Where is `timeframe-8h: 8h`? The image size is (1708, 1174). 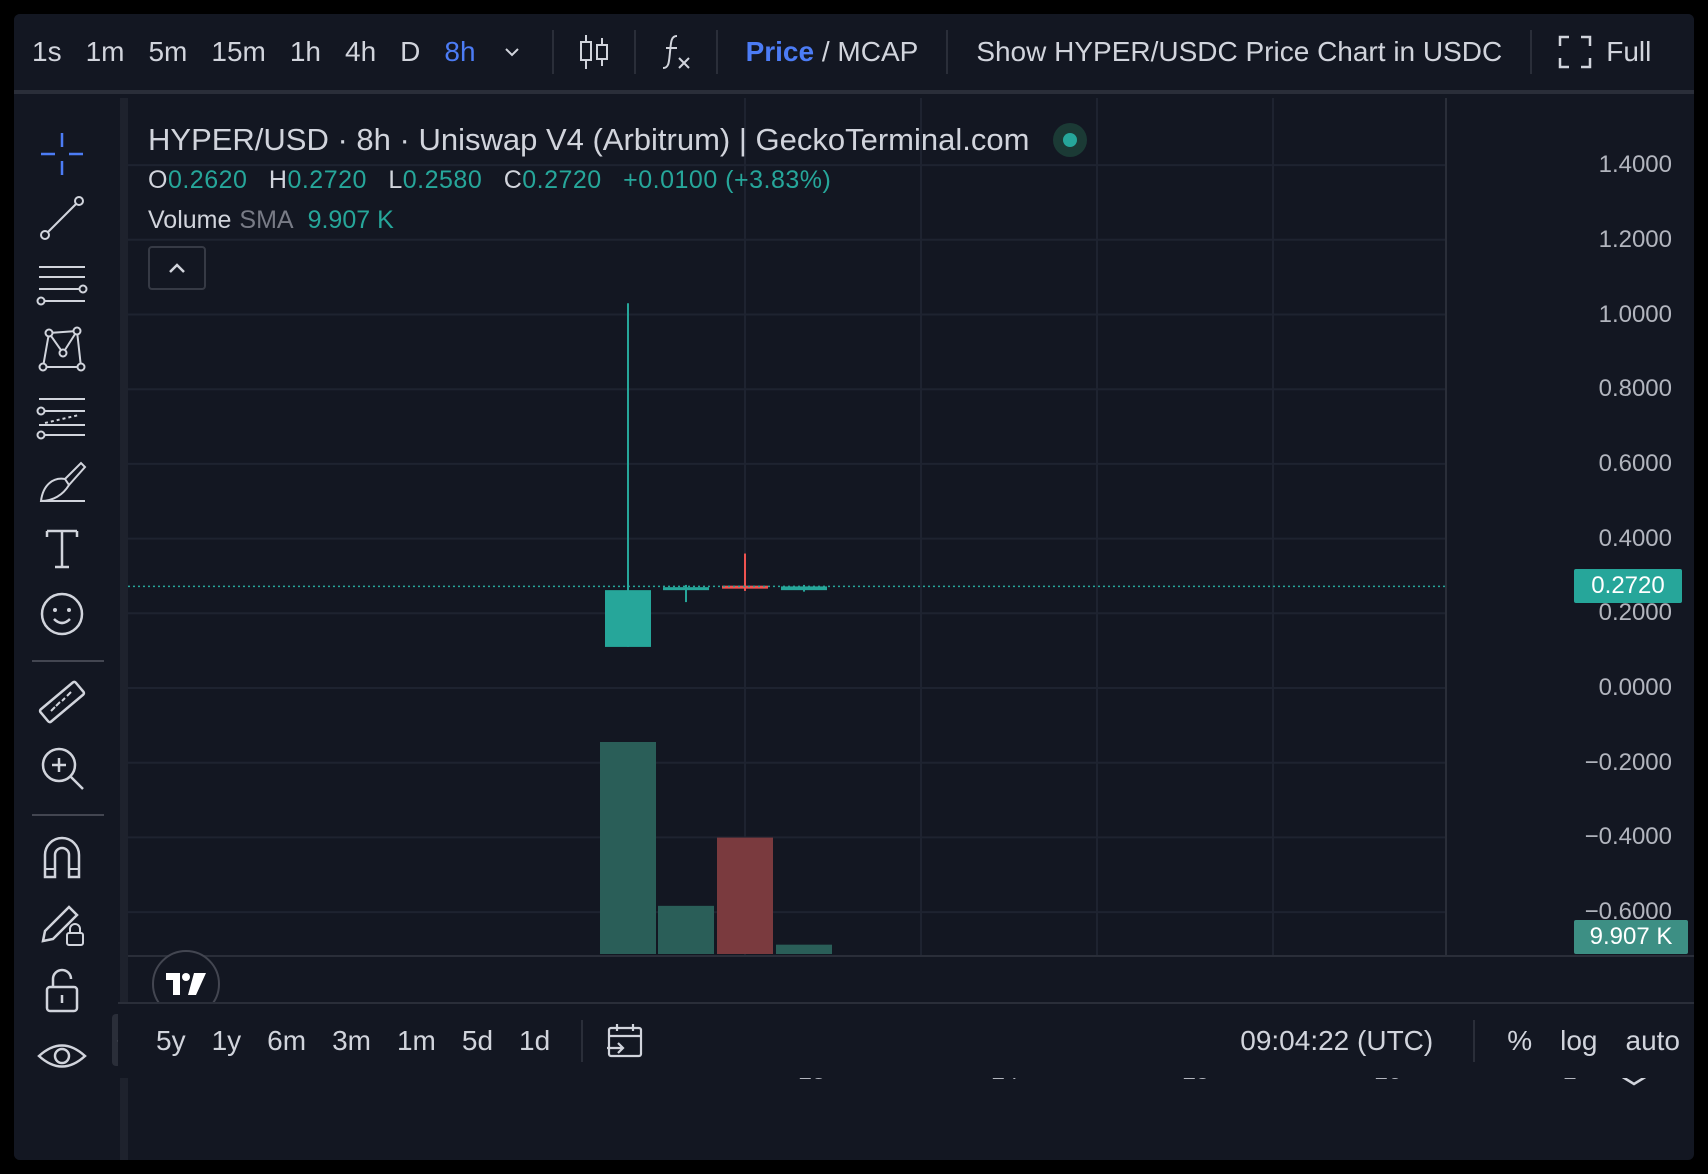
timeframe-8h: 8h is located at coordinates (459, 52).